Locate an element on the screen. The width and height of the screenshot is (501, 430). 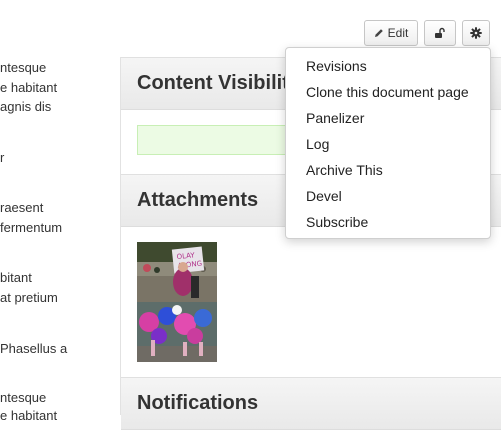
unlock-icon is located at coordinates (440, 32).